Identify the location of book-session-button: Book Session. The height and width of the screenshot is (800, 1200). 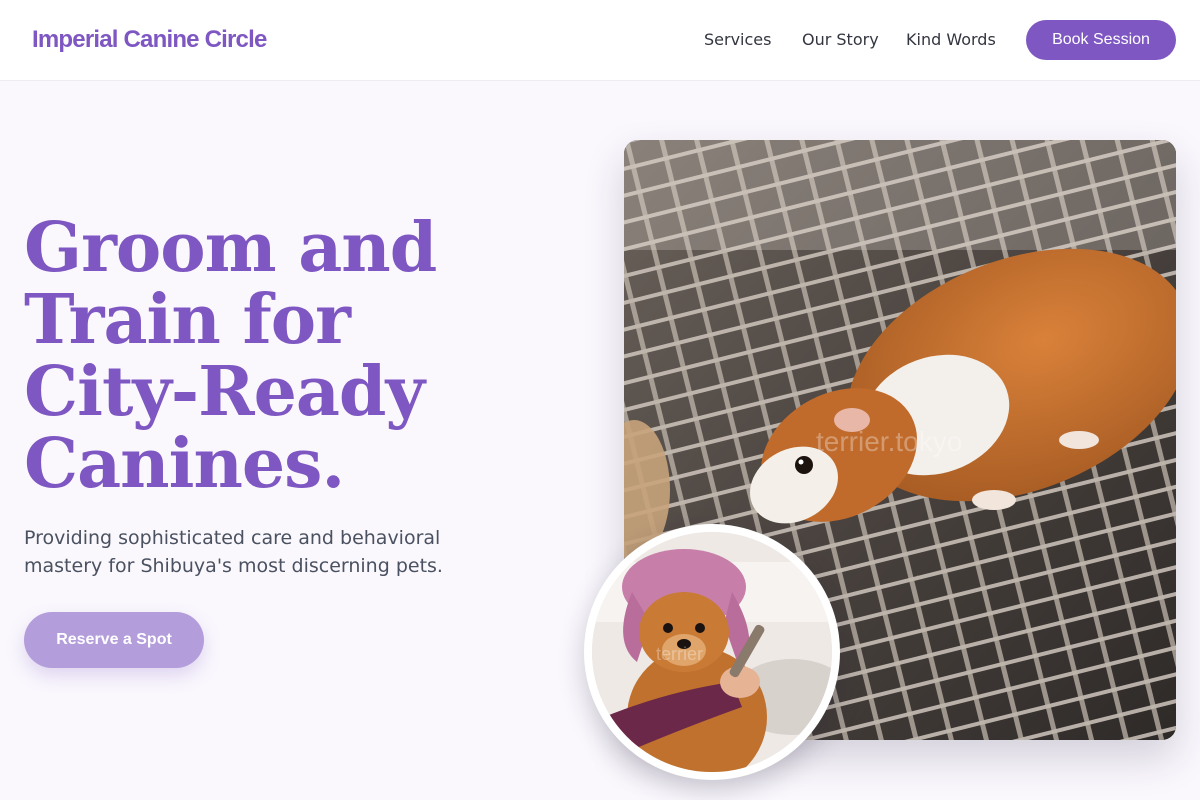
(1101, 40).